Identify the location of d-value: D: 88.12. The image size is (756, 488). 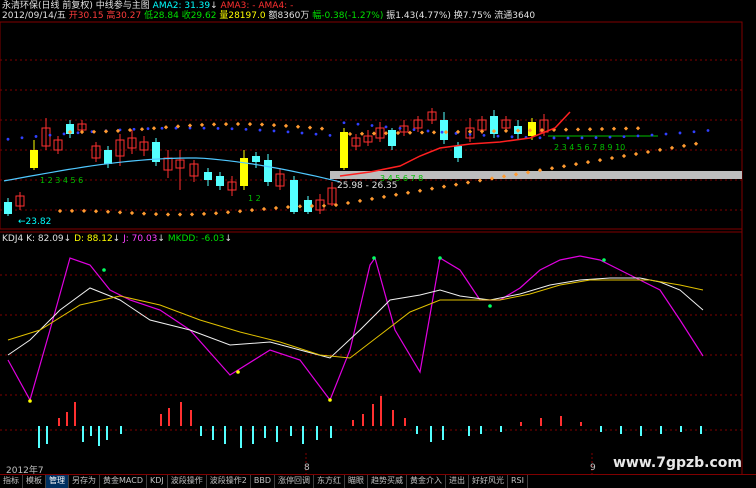
(93, 239).